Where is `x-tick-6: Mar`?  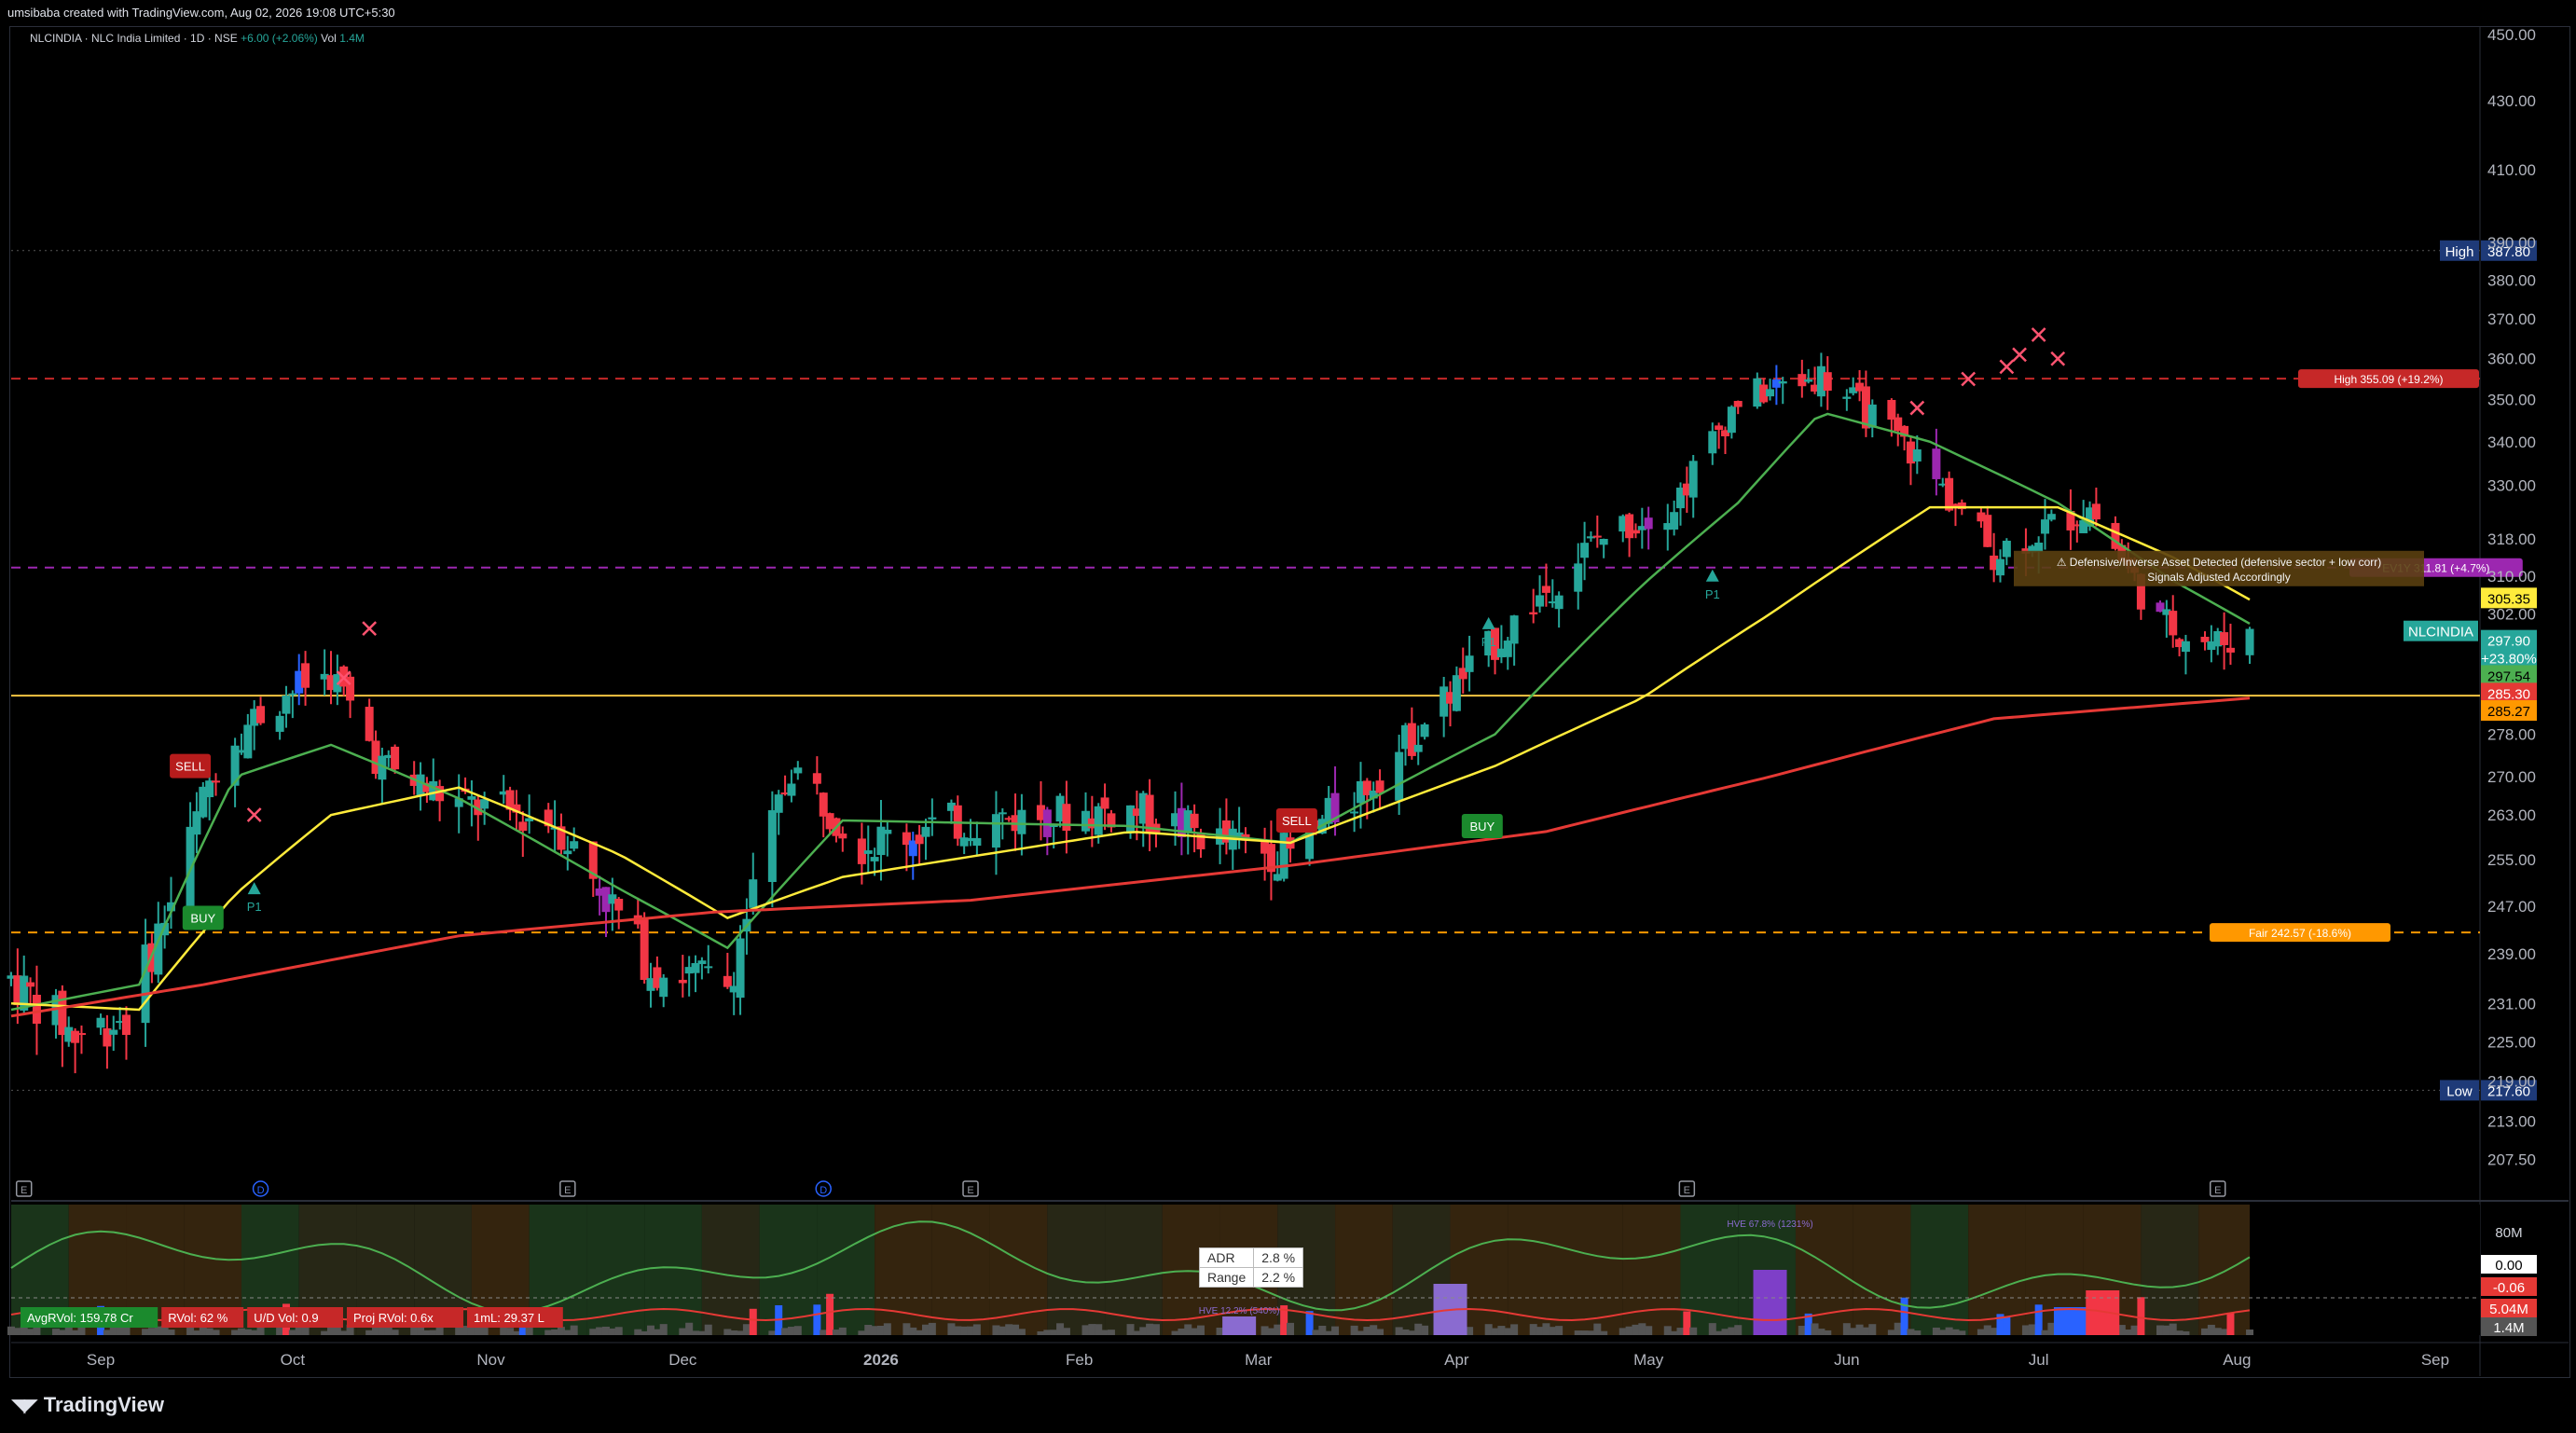
x-tick-6: Mar is located at coordinates (1259, 1360).